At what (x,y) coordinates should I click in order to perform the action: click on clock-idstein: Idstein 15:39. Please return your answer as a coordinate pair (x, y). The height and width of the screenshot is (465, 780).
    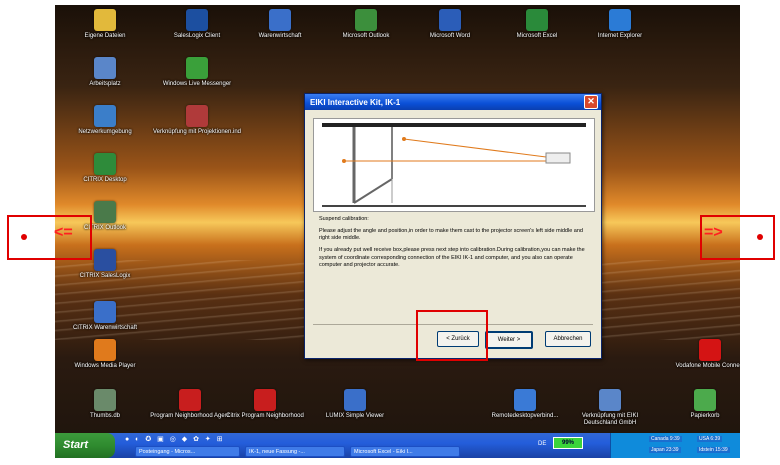
    Looking at the image, I should click on (713, 450).